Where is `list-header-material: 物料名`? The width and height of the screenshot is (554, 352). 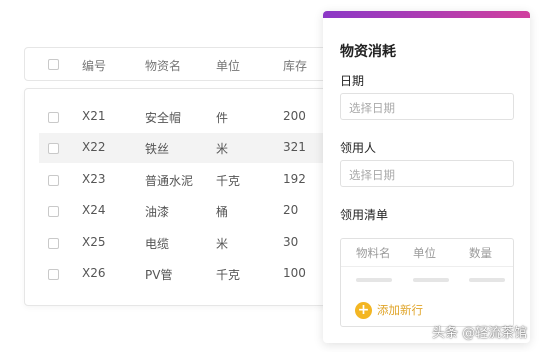 list-header-material: 物料名 is located at coordinates (373, 253).